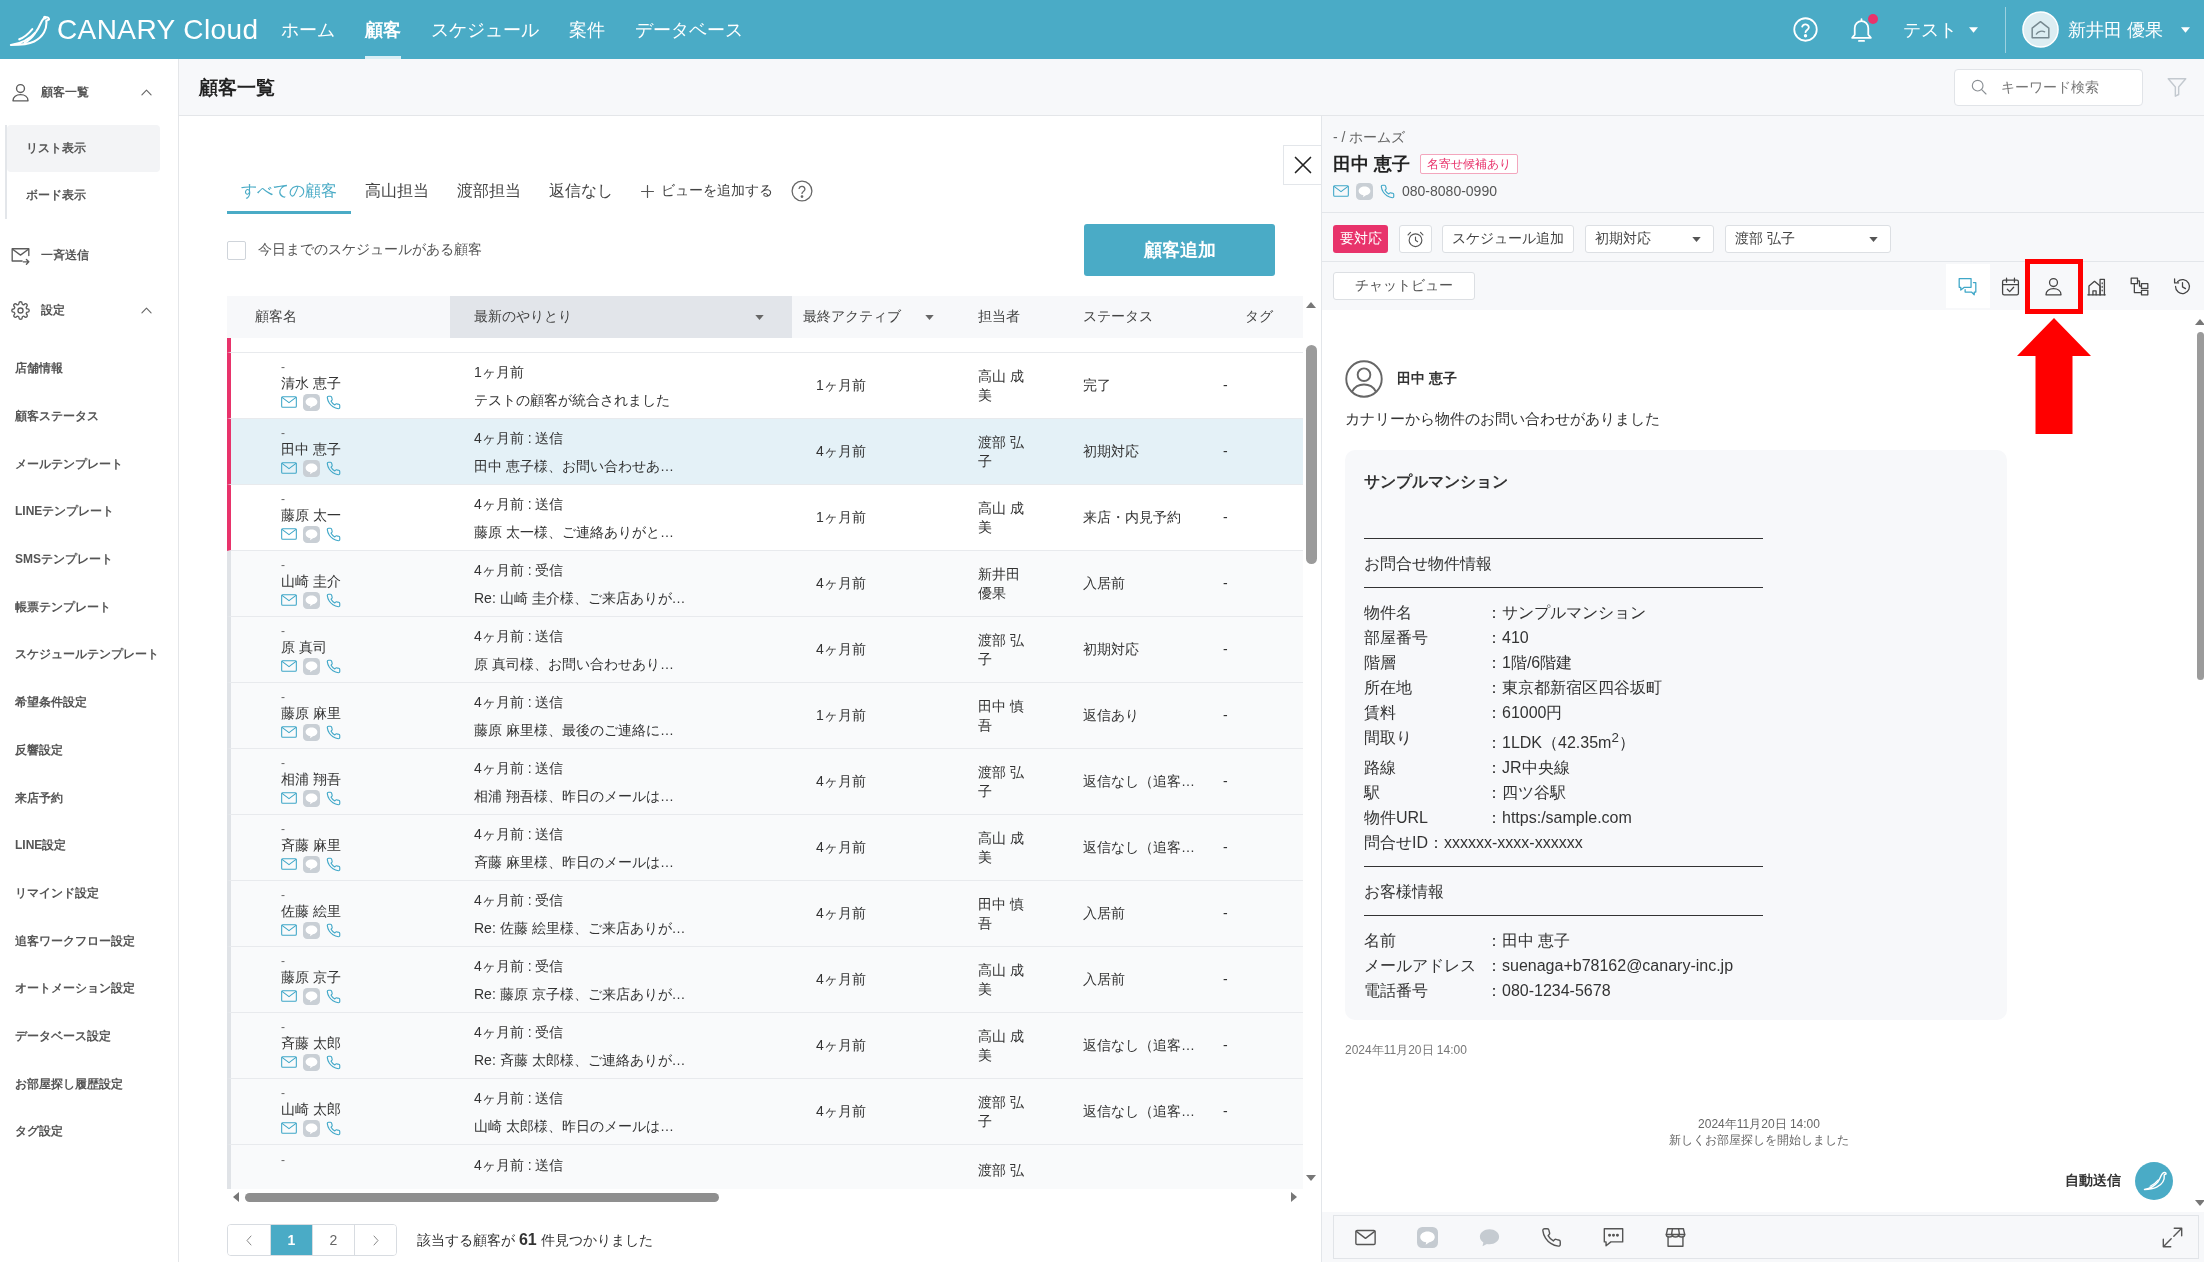  I want to click on table-row: - 斉藤 太郎 4ヶ月前 : 受信 Re: 斉藤 太郎様、ご連絡ありが… 4ヶ月前 高山 成美 返信なし（追客… -, so click(765, 1046).